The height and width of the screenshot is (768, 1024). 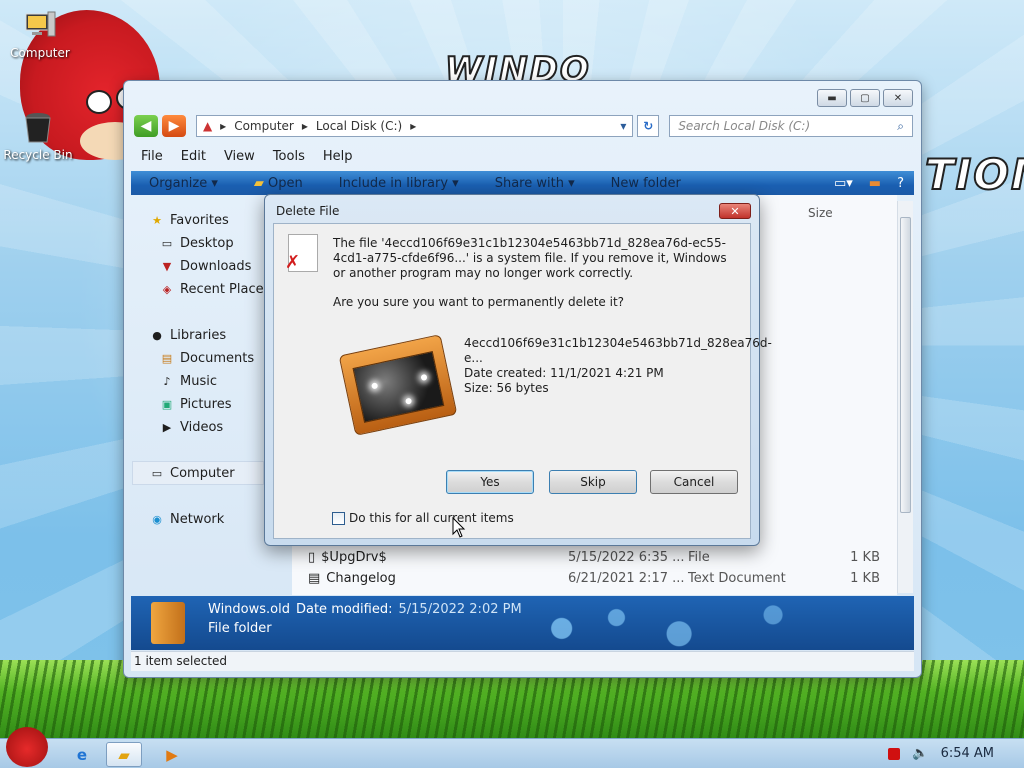 I want to click on apply-to-all-checkbox, so click(x=338, y=518).